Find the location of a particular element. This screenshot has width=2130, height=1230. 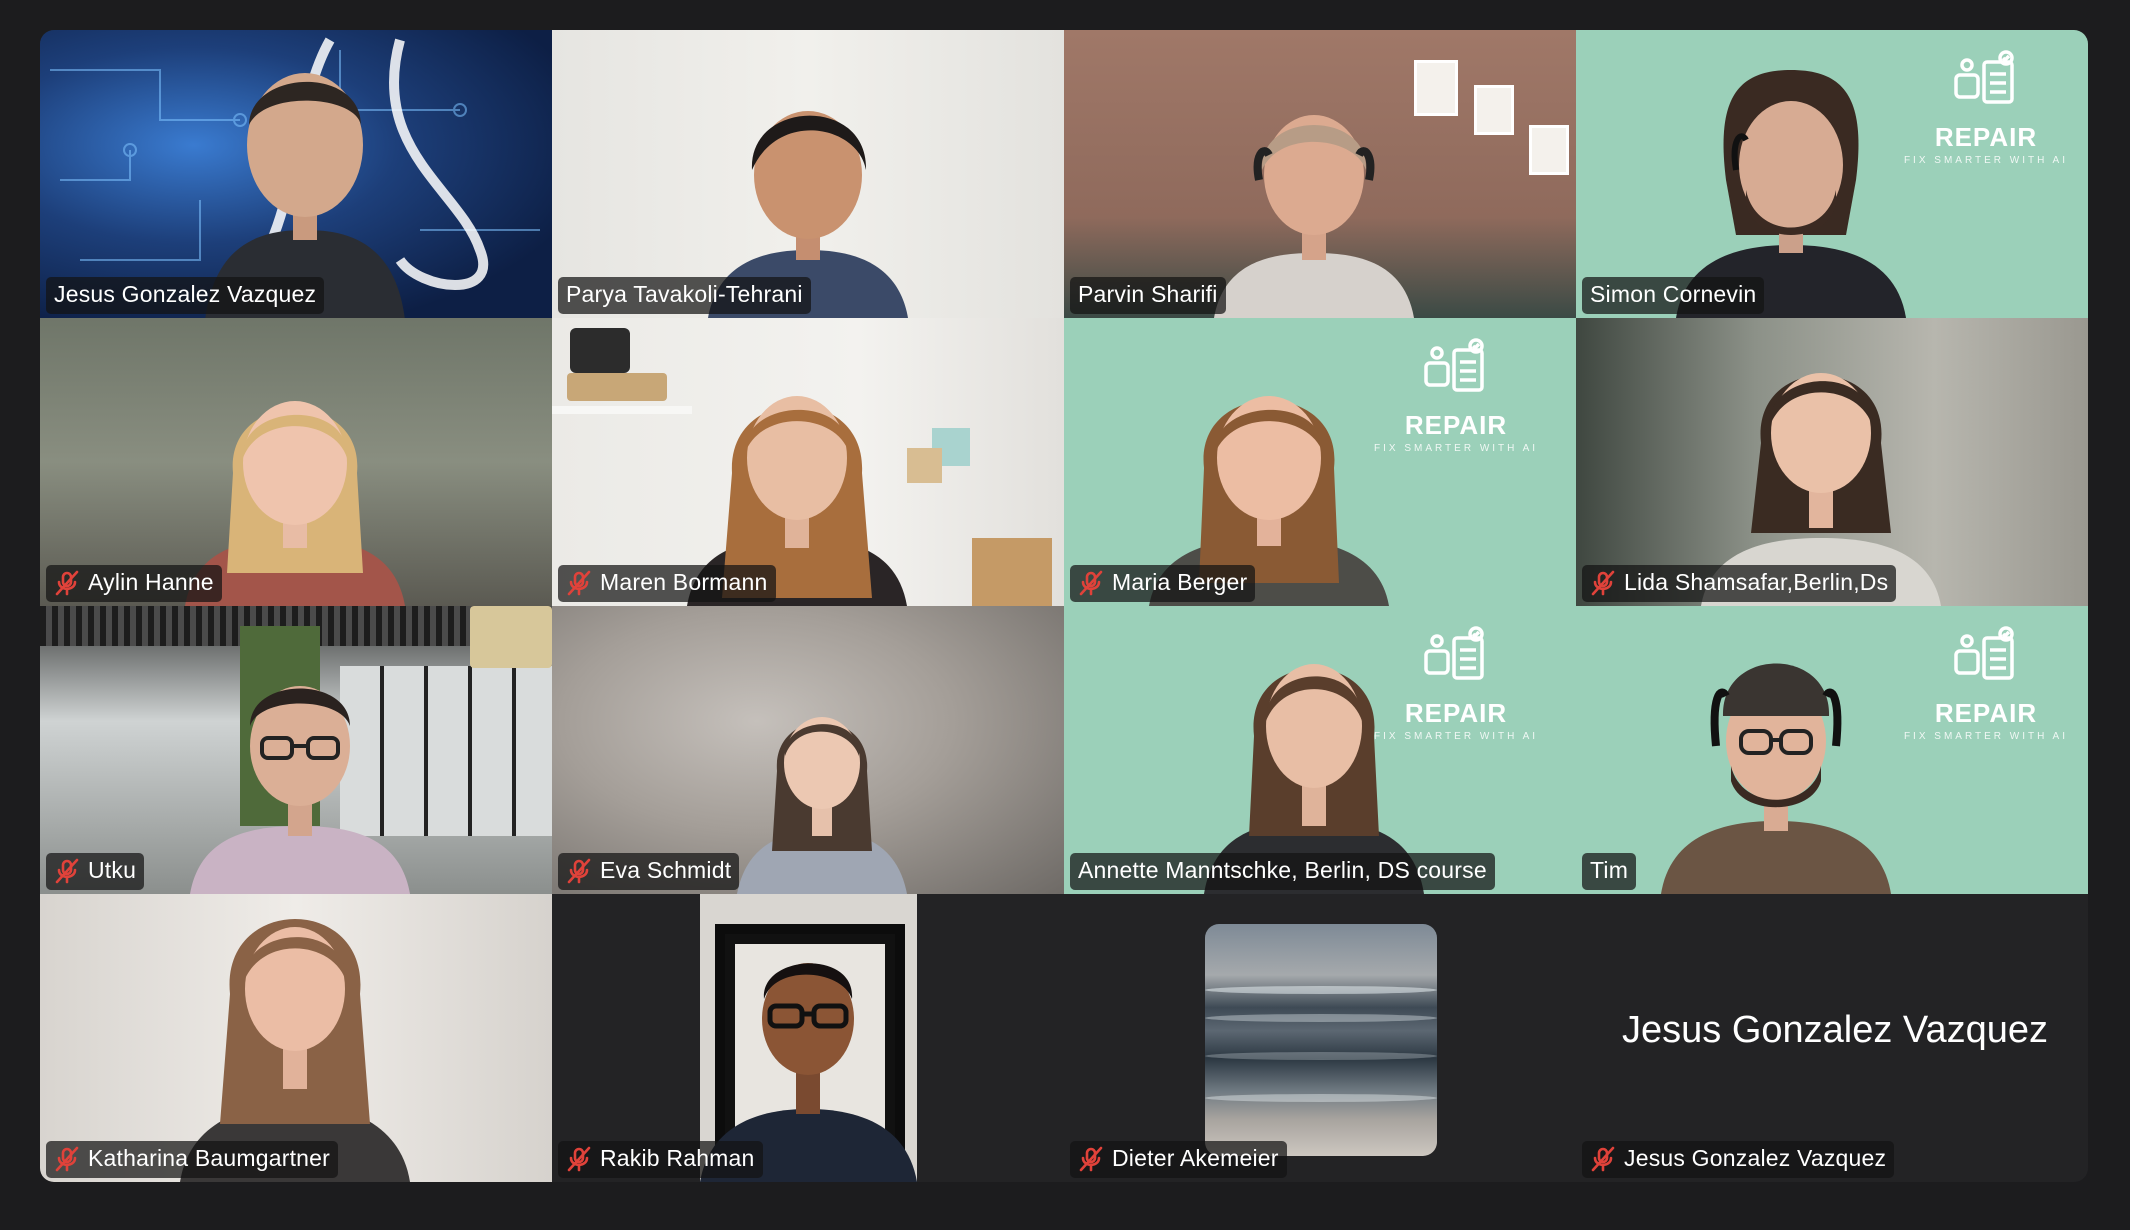

name-label: Aylin Hanne is located at coordinates (134, 583).